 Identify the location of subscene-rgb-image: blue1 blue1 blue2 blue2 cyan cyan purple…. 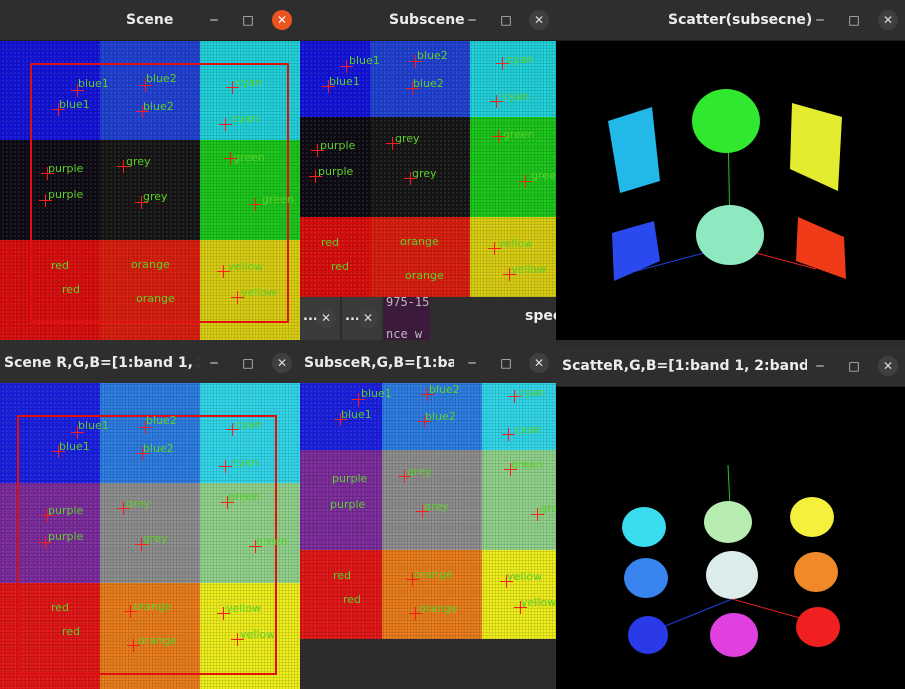
(428, 511).